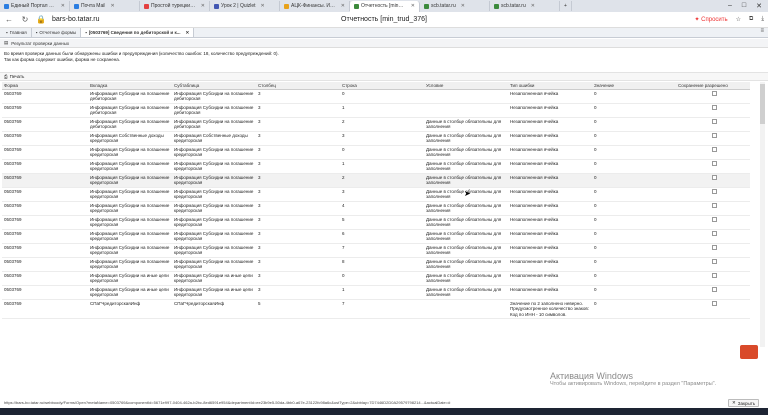 The height and width of the screenshot is (415, 768). Describe the element at coordinates (57, 32) in the screenshot. I see `app-tab: ▪ Отчетные формы` at that location.